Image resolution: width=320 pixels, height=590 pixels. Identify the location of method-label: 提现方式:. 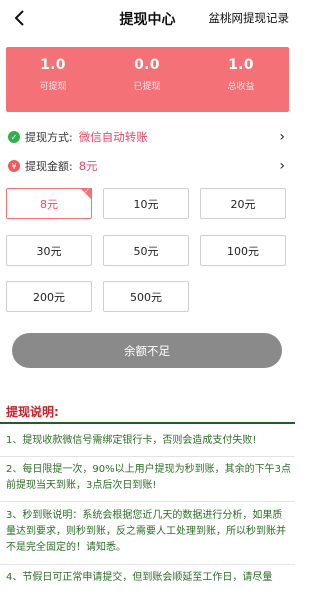
(49, 137).